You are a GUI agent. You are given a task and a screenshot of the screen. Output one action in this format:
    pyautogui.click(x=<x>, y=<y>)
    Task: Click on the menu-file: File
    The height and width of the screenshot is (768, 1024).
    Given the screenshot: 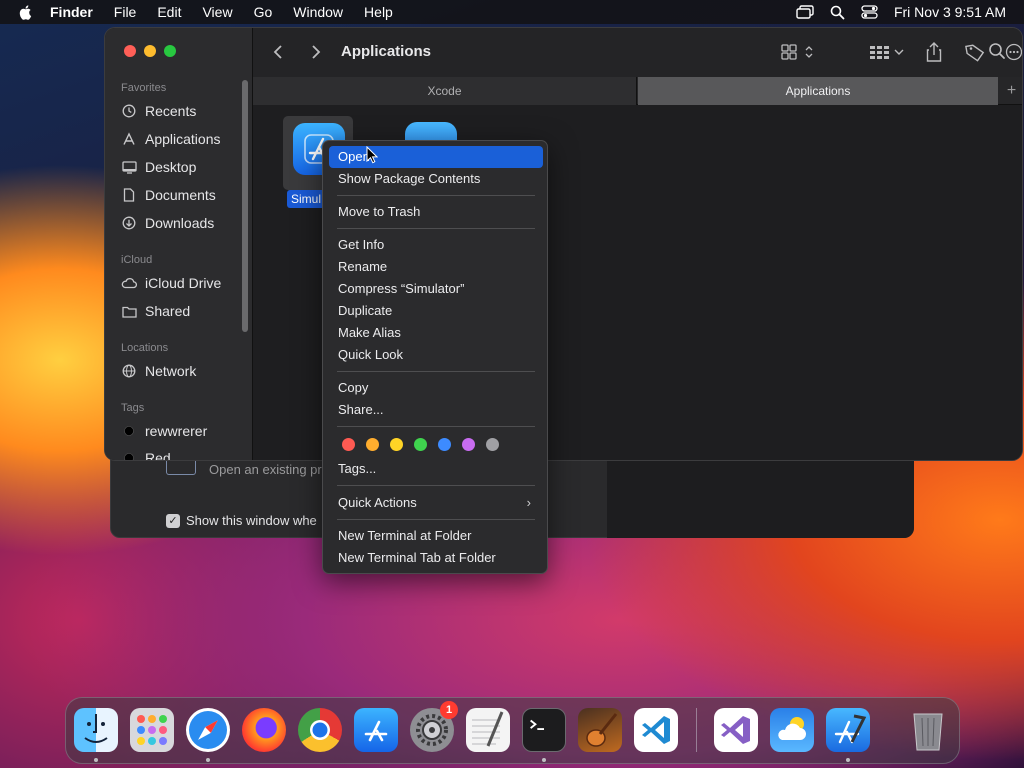 What is the action you would take?
    pyautogui.click(x=125, y=12)
    